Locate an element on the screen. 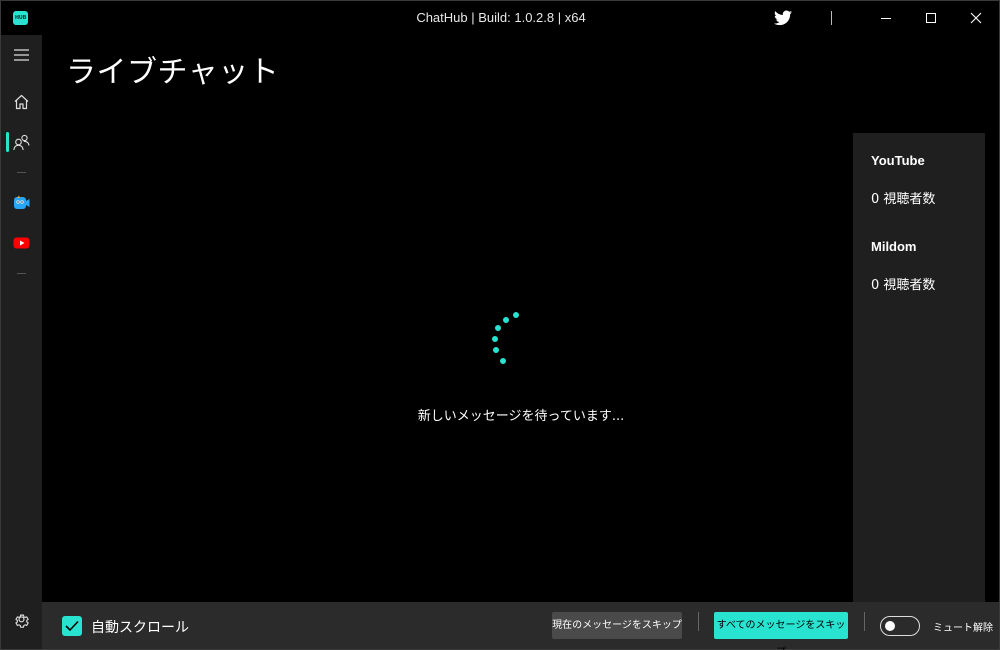 Image resolution: width=1000 pixels, height=650 pixels. home-icon is located at coordinates (21, 102).